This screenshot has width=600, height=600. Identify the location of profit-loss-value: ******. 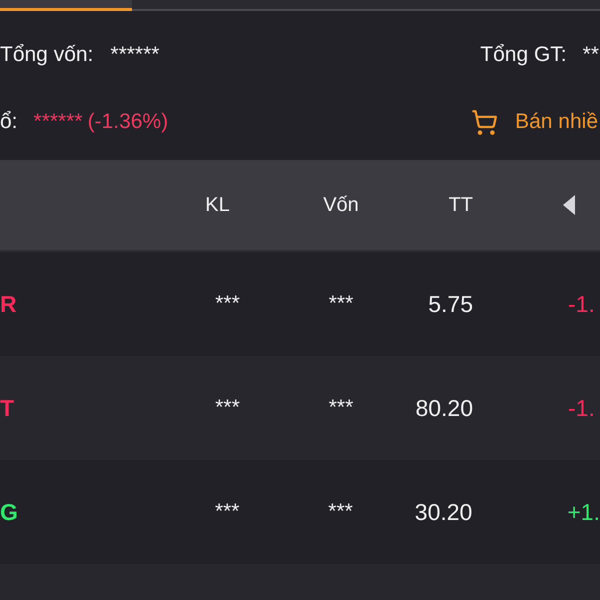
(58, 122).